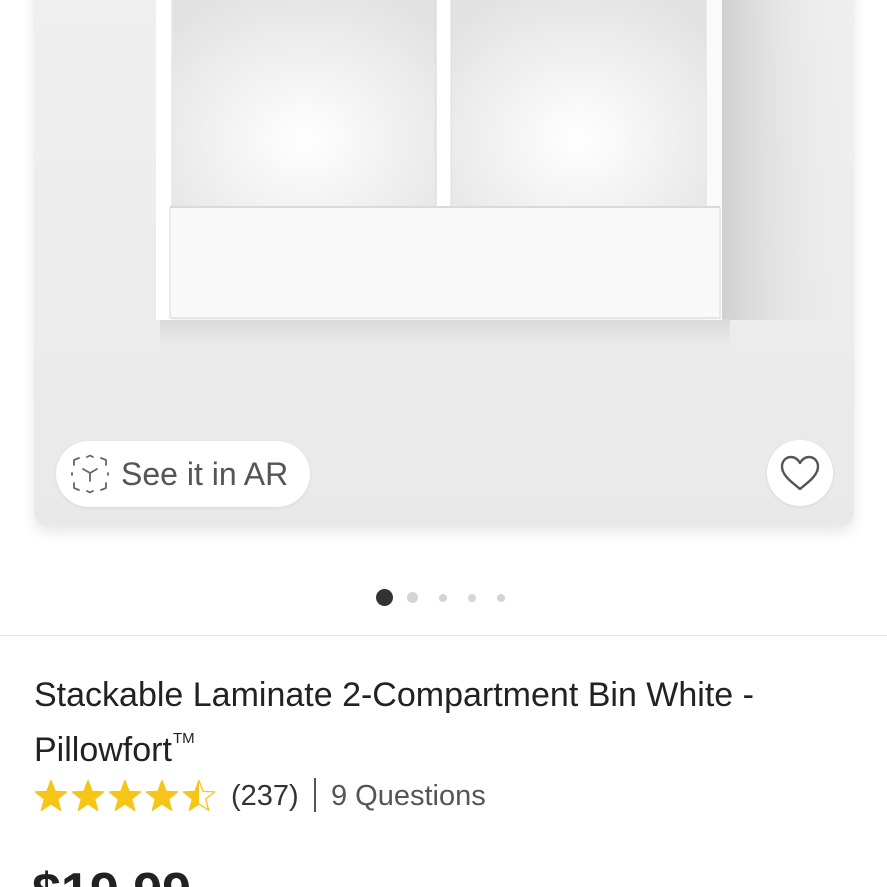 This screenshot has height=887, width=887. I want to click on review-count-link: (237), so click(265, 796).